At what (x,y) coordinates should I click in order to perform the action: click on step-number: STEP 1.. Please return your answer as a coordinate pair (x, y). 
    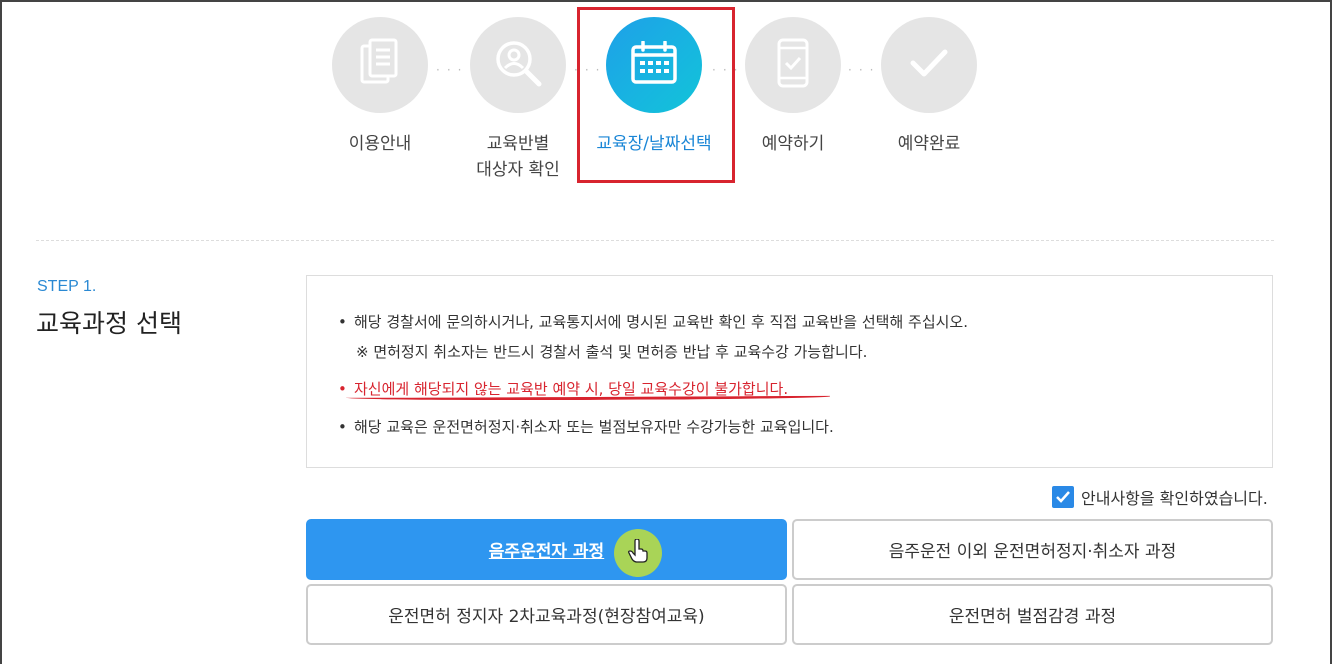
    Looking at the image, I should click on (67, 286).